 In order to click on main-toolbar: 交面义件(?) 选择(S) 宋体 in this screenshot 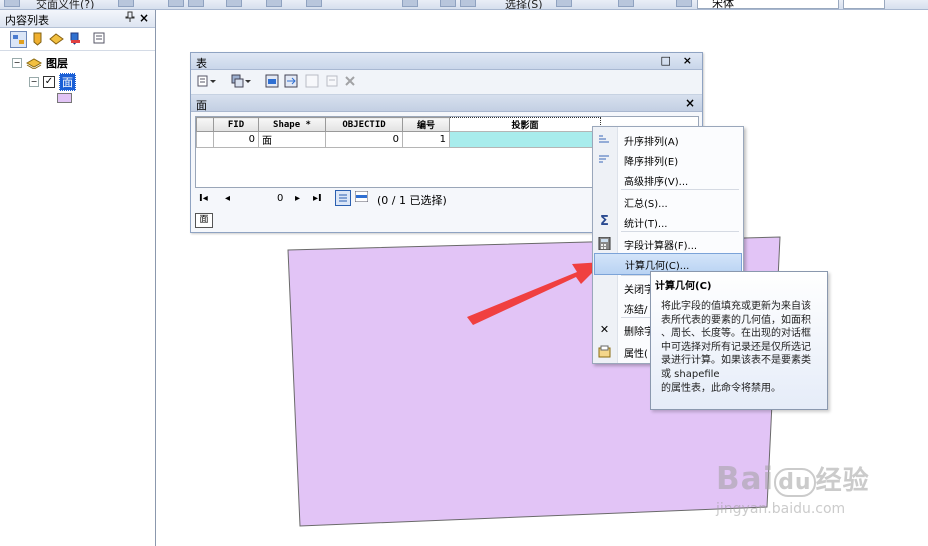, I will do `click(464, 5)`.